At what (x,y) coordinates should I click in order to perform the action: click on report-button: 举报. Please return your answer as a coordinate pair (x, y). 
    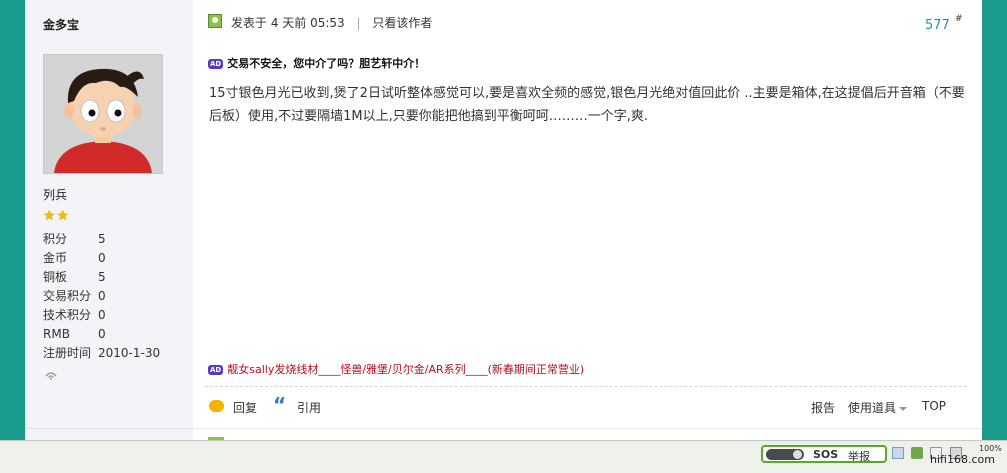
    Looking at the image, I should click on (859, 456).